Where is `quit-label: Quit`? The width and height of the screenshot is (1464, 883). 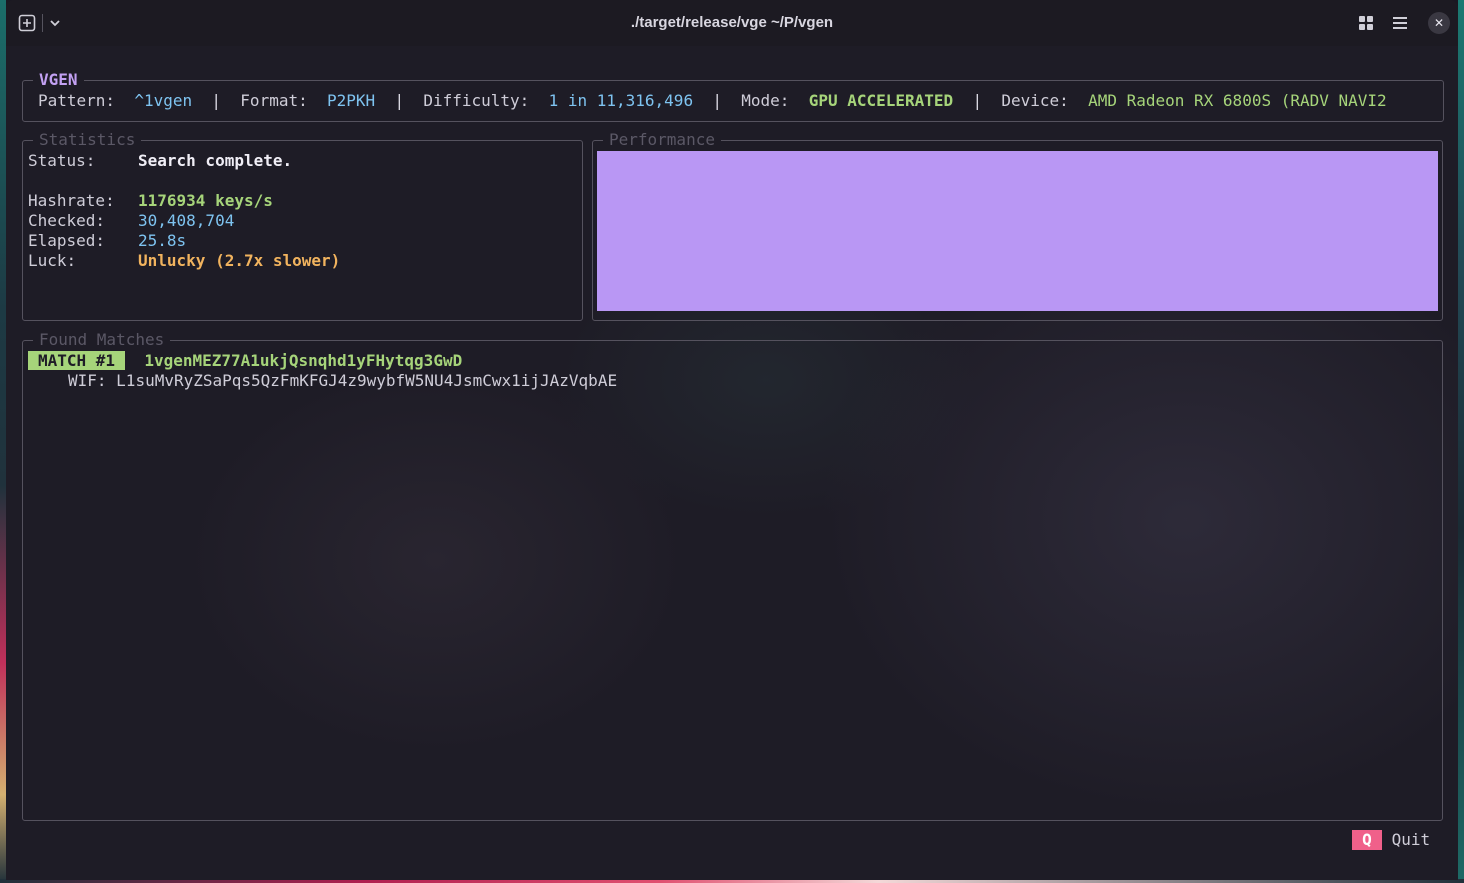
quit-label: Quit is located at coordinates (1411, 839).